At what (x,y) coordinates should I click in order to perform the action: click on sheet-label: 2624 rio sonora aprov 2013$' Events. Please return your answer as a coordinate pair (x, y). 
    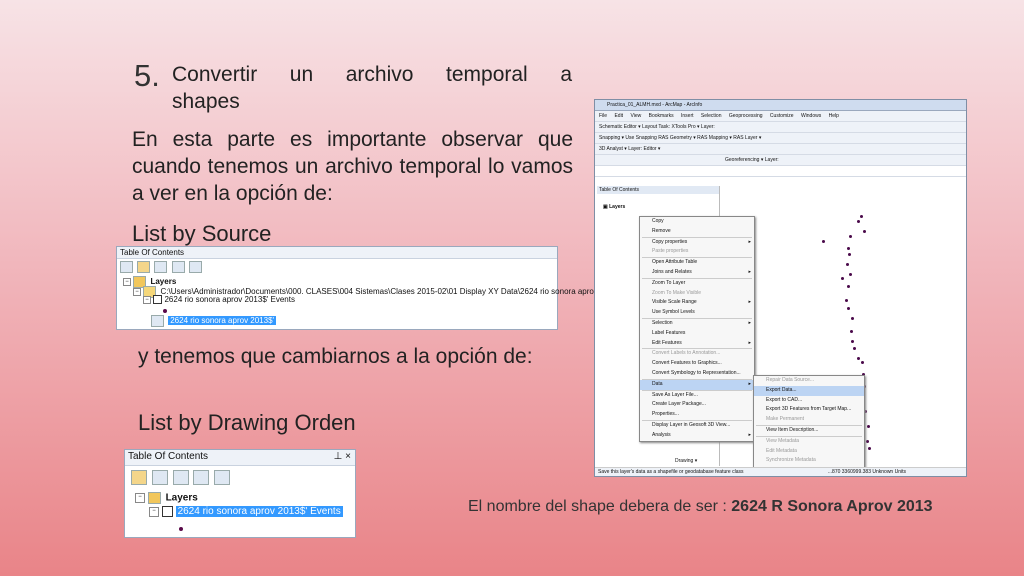
    Looking at the image, I should click on (229, 299).